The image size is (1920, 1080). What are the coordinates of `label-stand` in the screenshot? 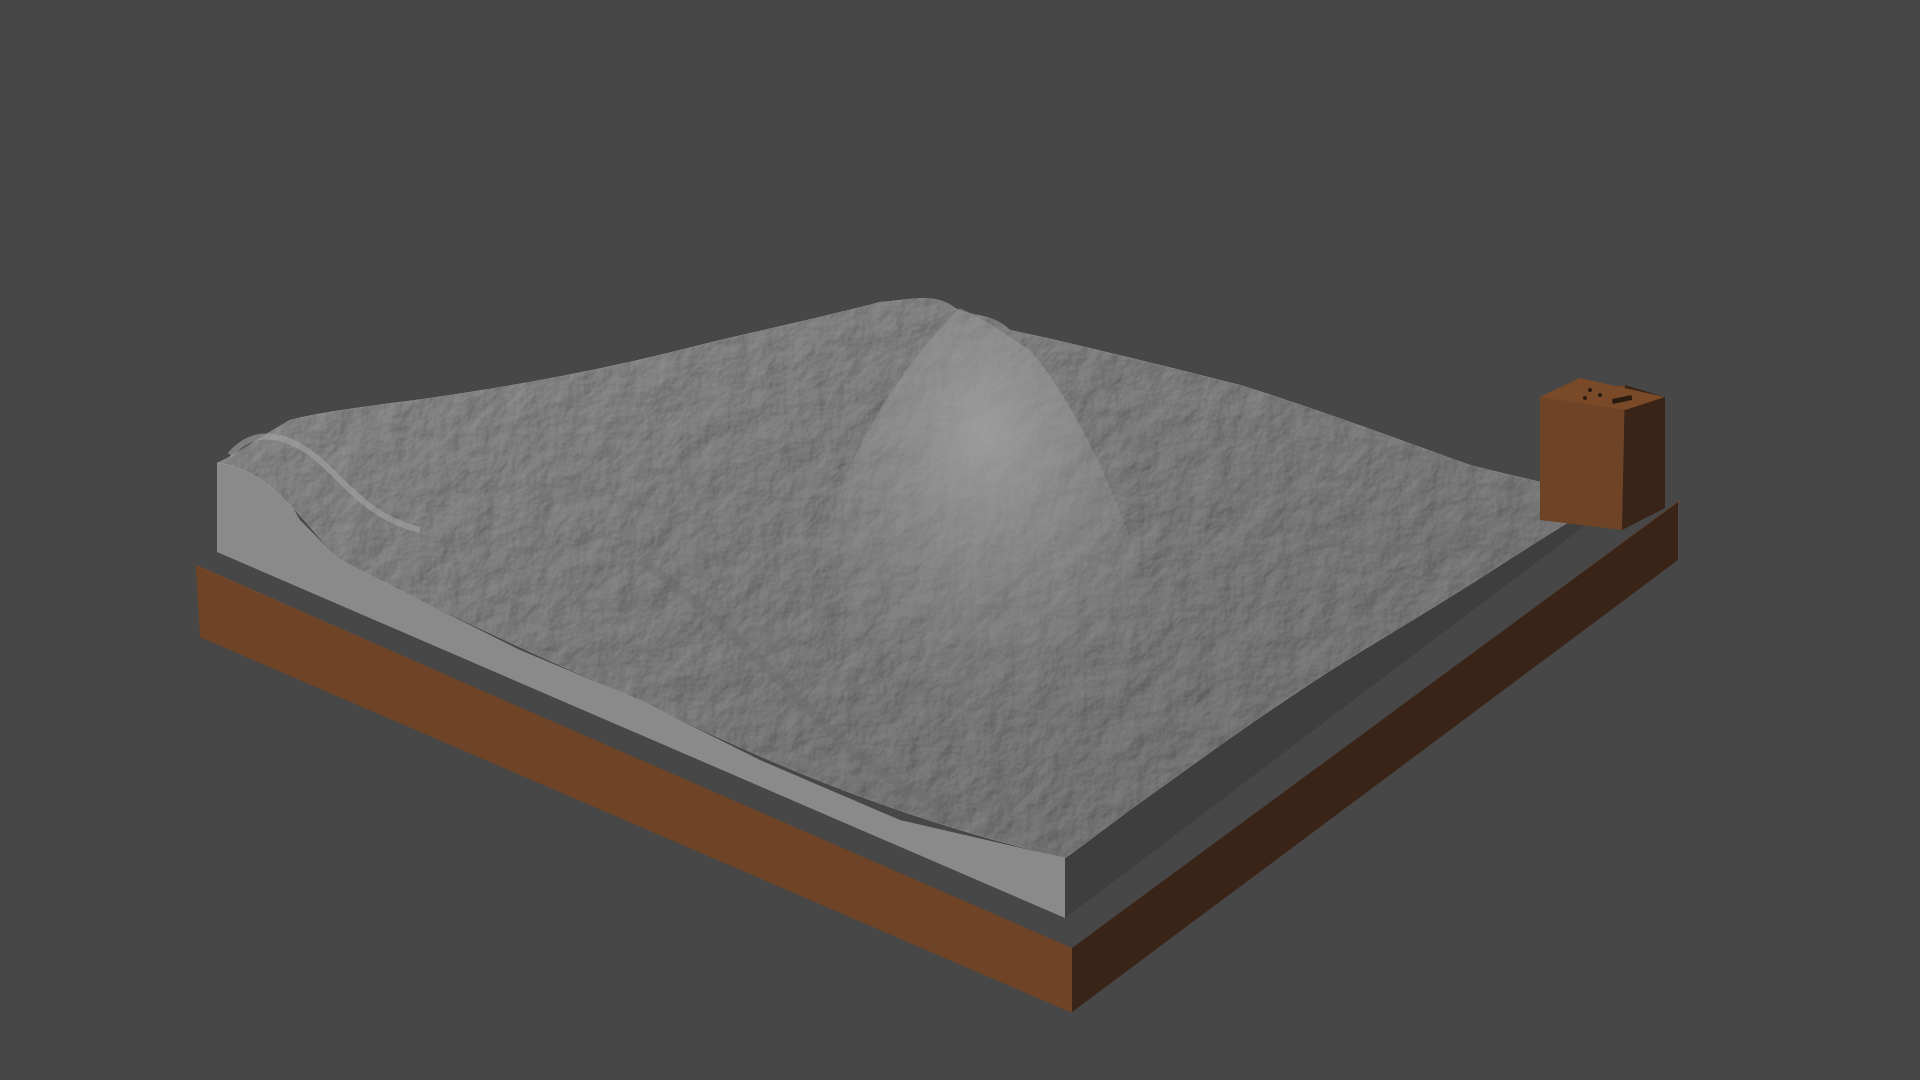 It's located at (1602, 454).